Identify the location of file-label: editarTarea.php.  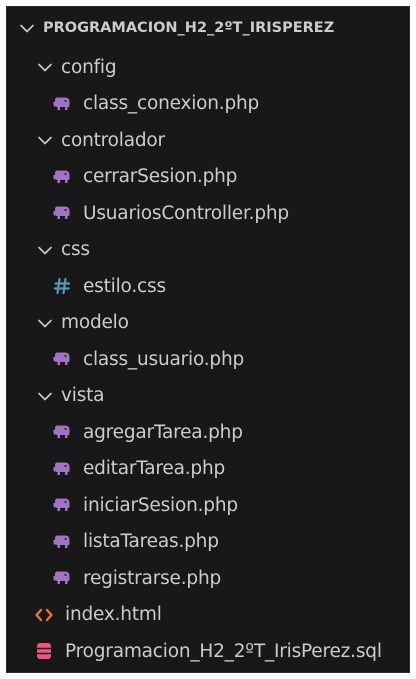
(154, 469).